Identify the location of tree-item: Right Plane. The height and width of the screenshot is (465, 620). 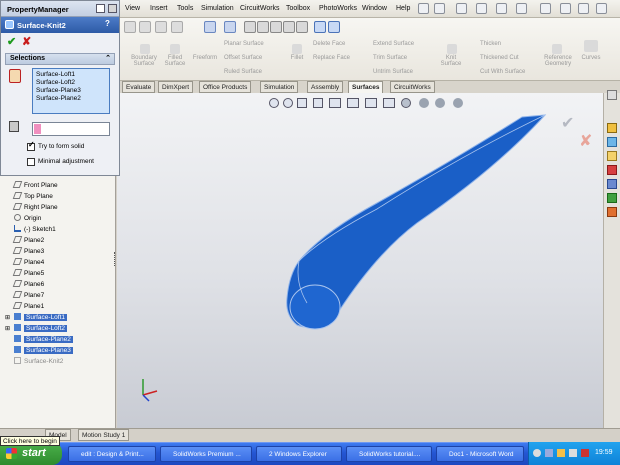
(35, 207).